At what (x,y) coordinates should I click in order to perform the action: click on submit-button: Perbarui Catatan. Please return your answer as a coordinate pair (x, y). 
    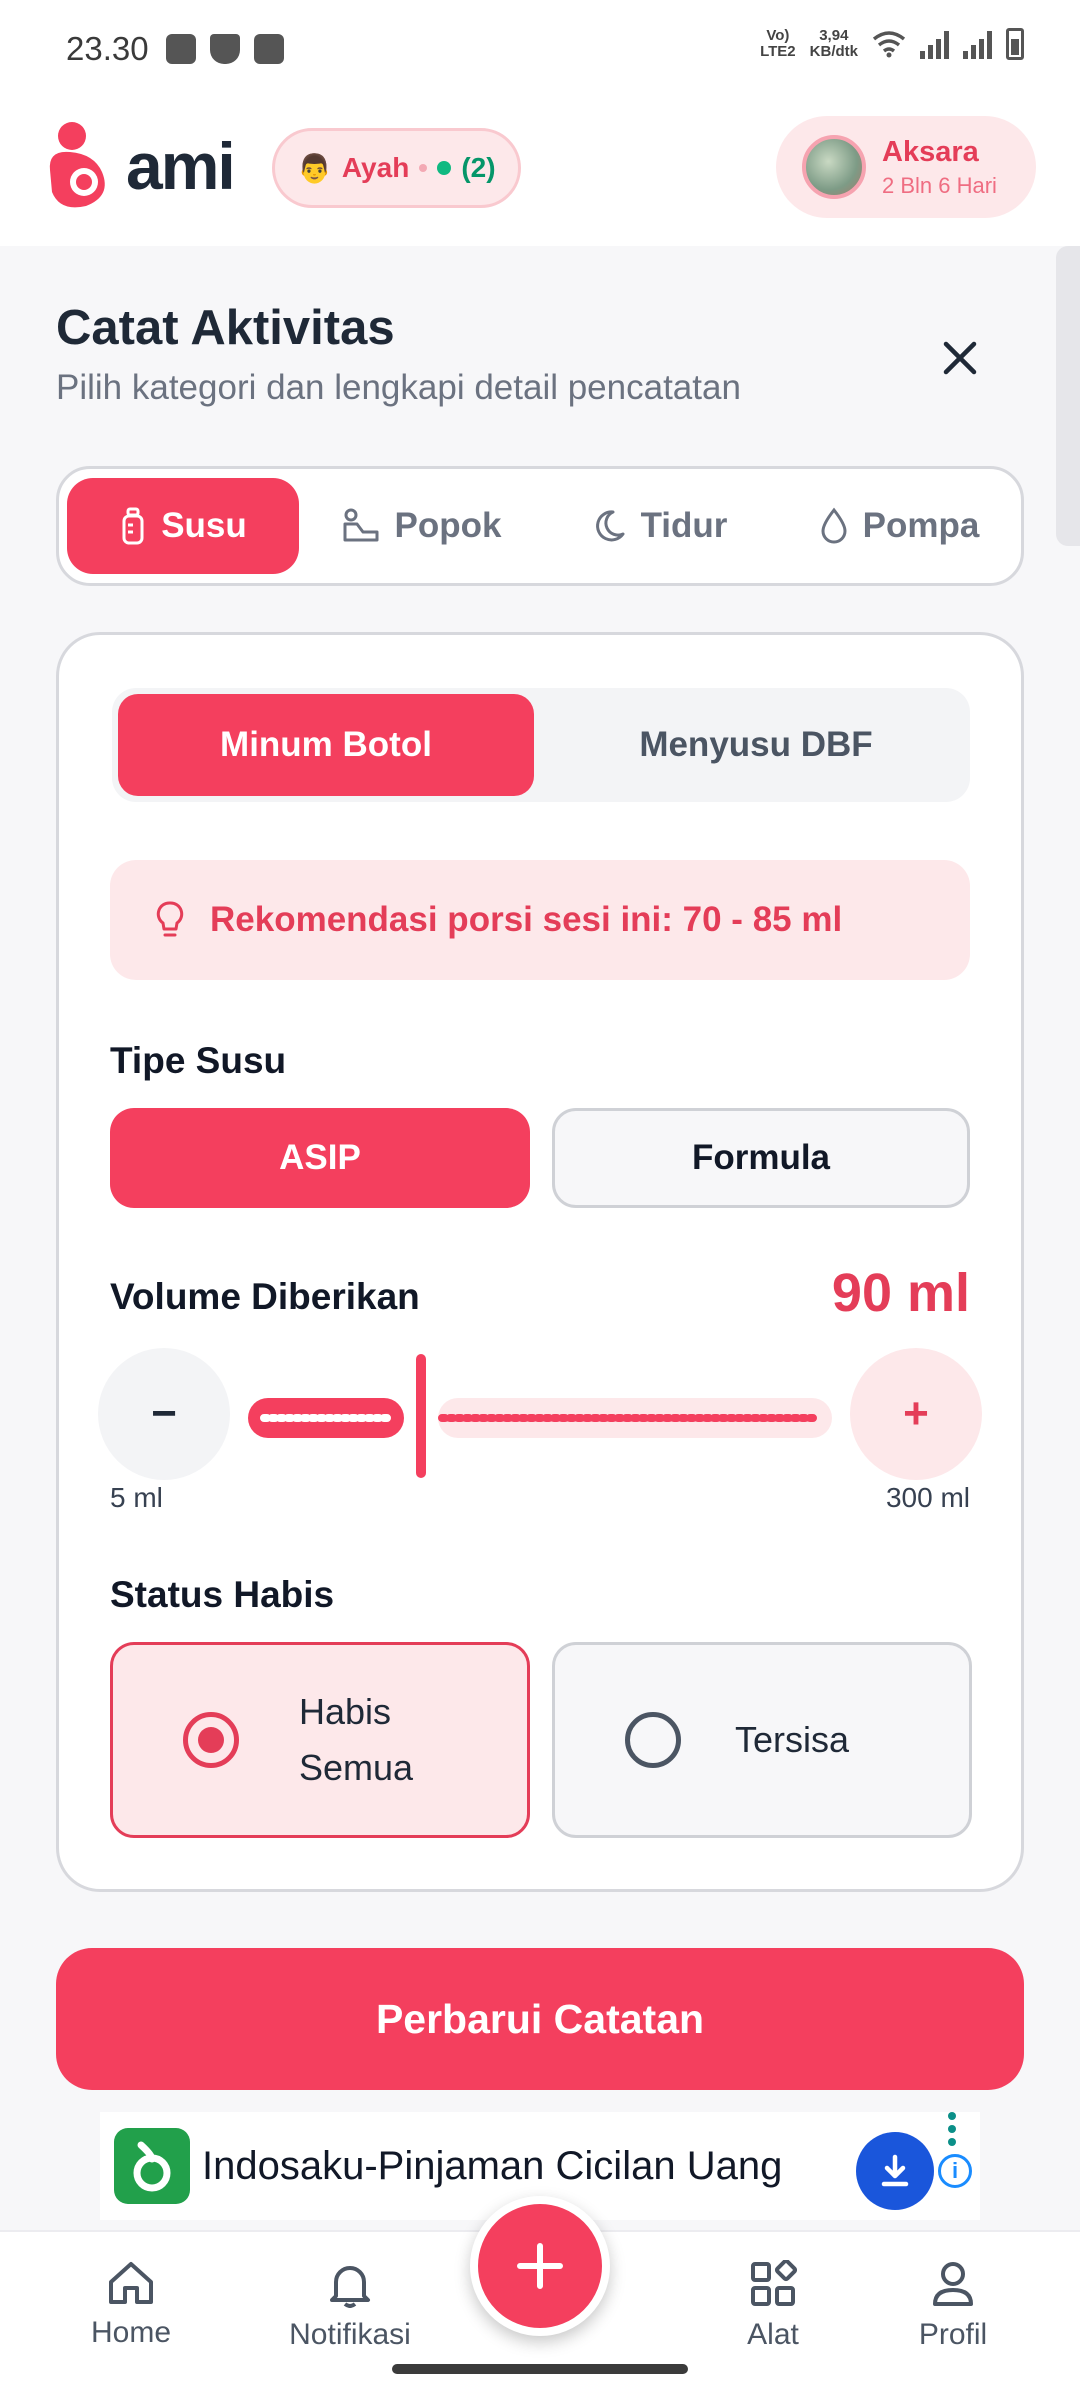
    Looking at the image, I should click on (540, 2019).